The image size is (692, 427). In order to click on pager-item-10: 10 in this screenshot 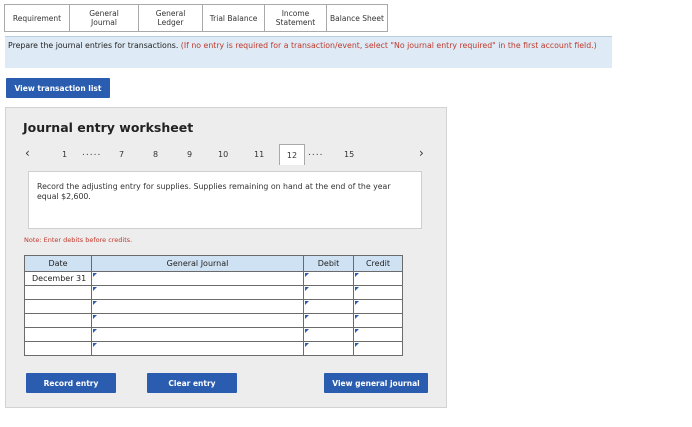, I will do `click(223, 154)`.